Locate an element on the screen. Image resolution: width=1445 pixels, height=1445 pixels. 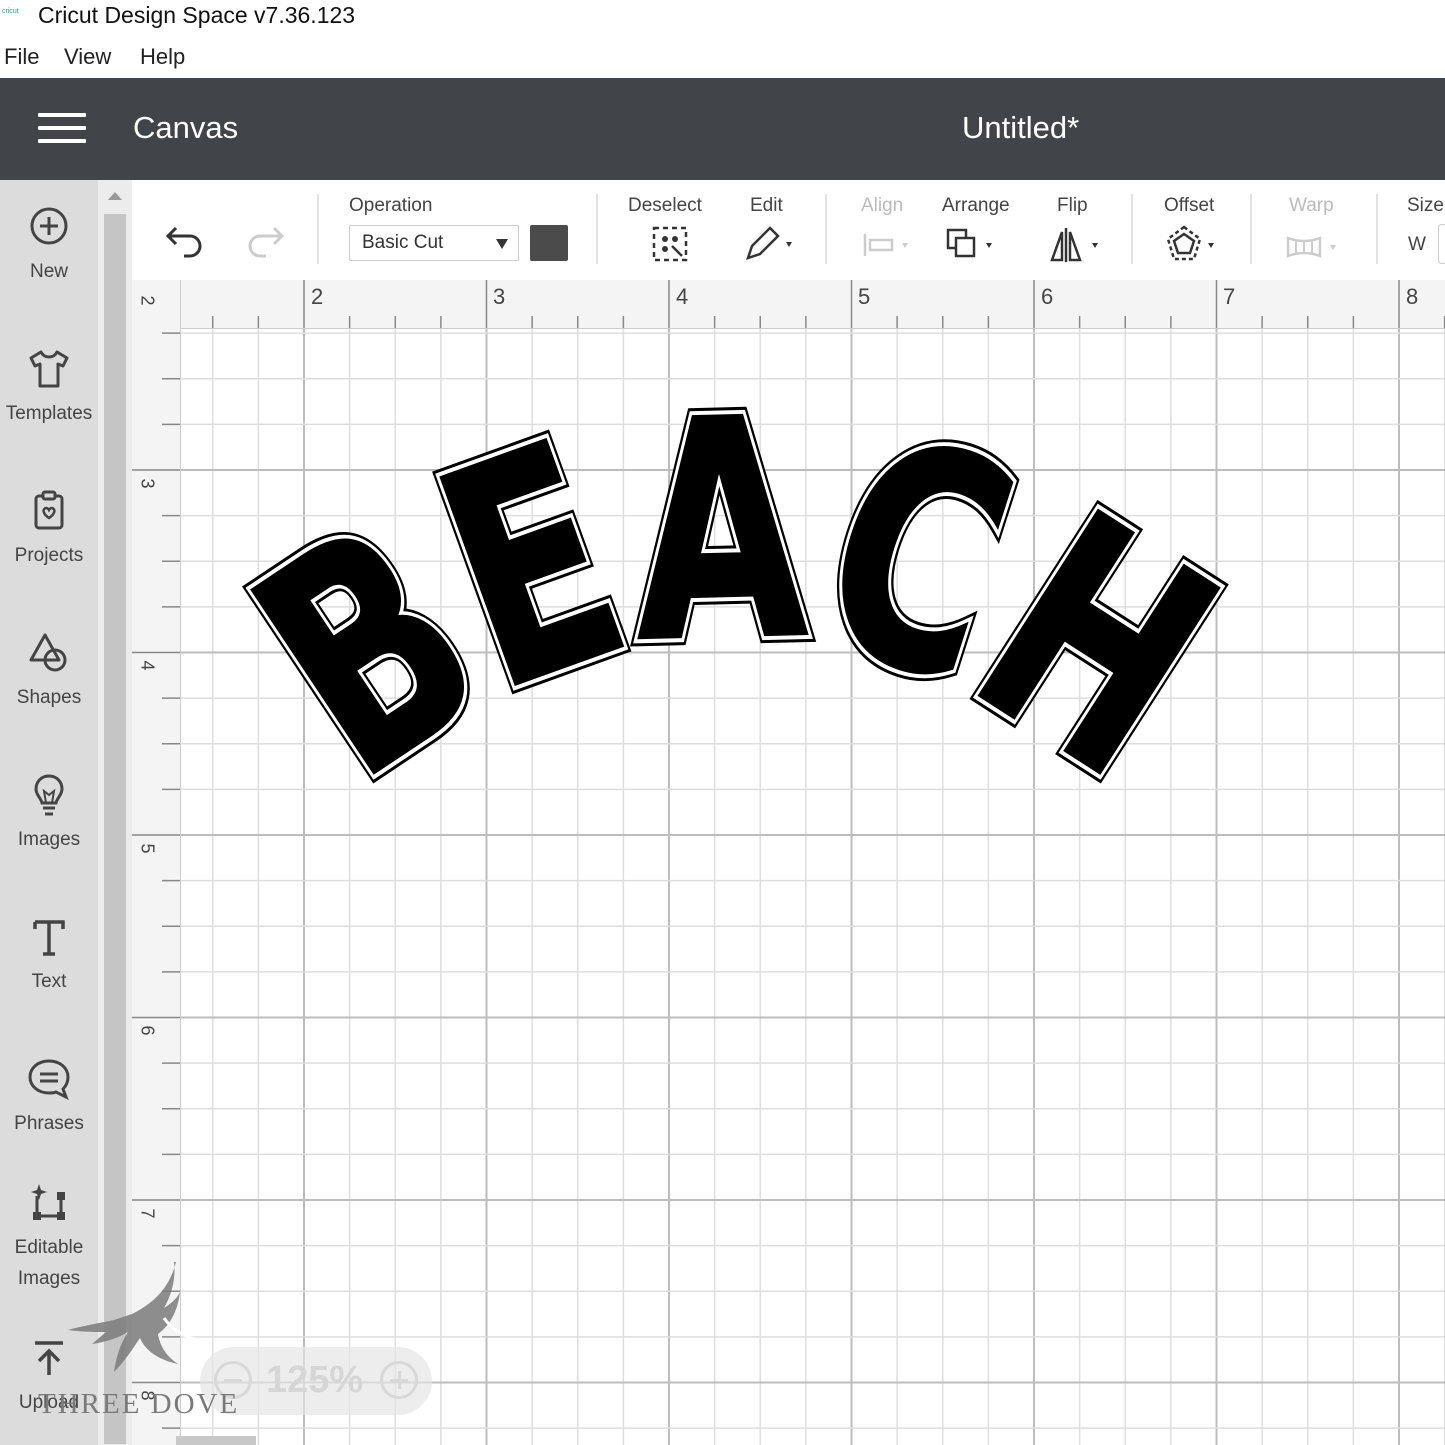
align-icon is located at coordinates (885, 245).